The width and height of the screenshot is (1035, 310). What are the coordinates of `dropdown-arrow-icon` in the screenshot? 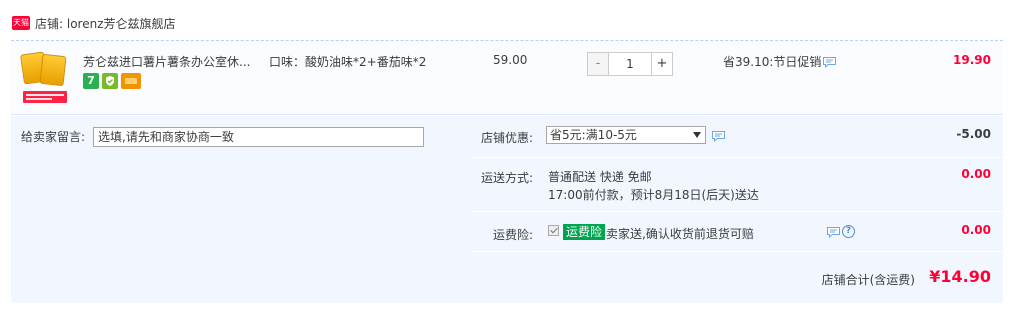 It's located at (697, 135).